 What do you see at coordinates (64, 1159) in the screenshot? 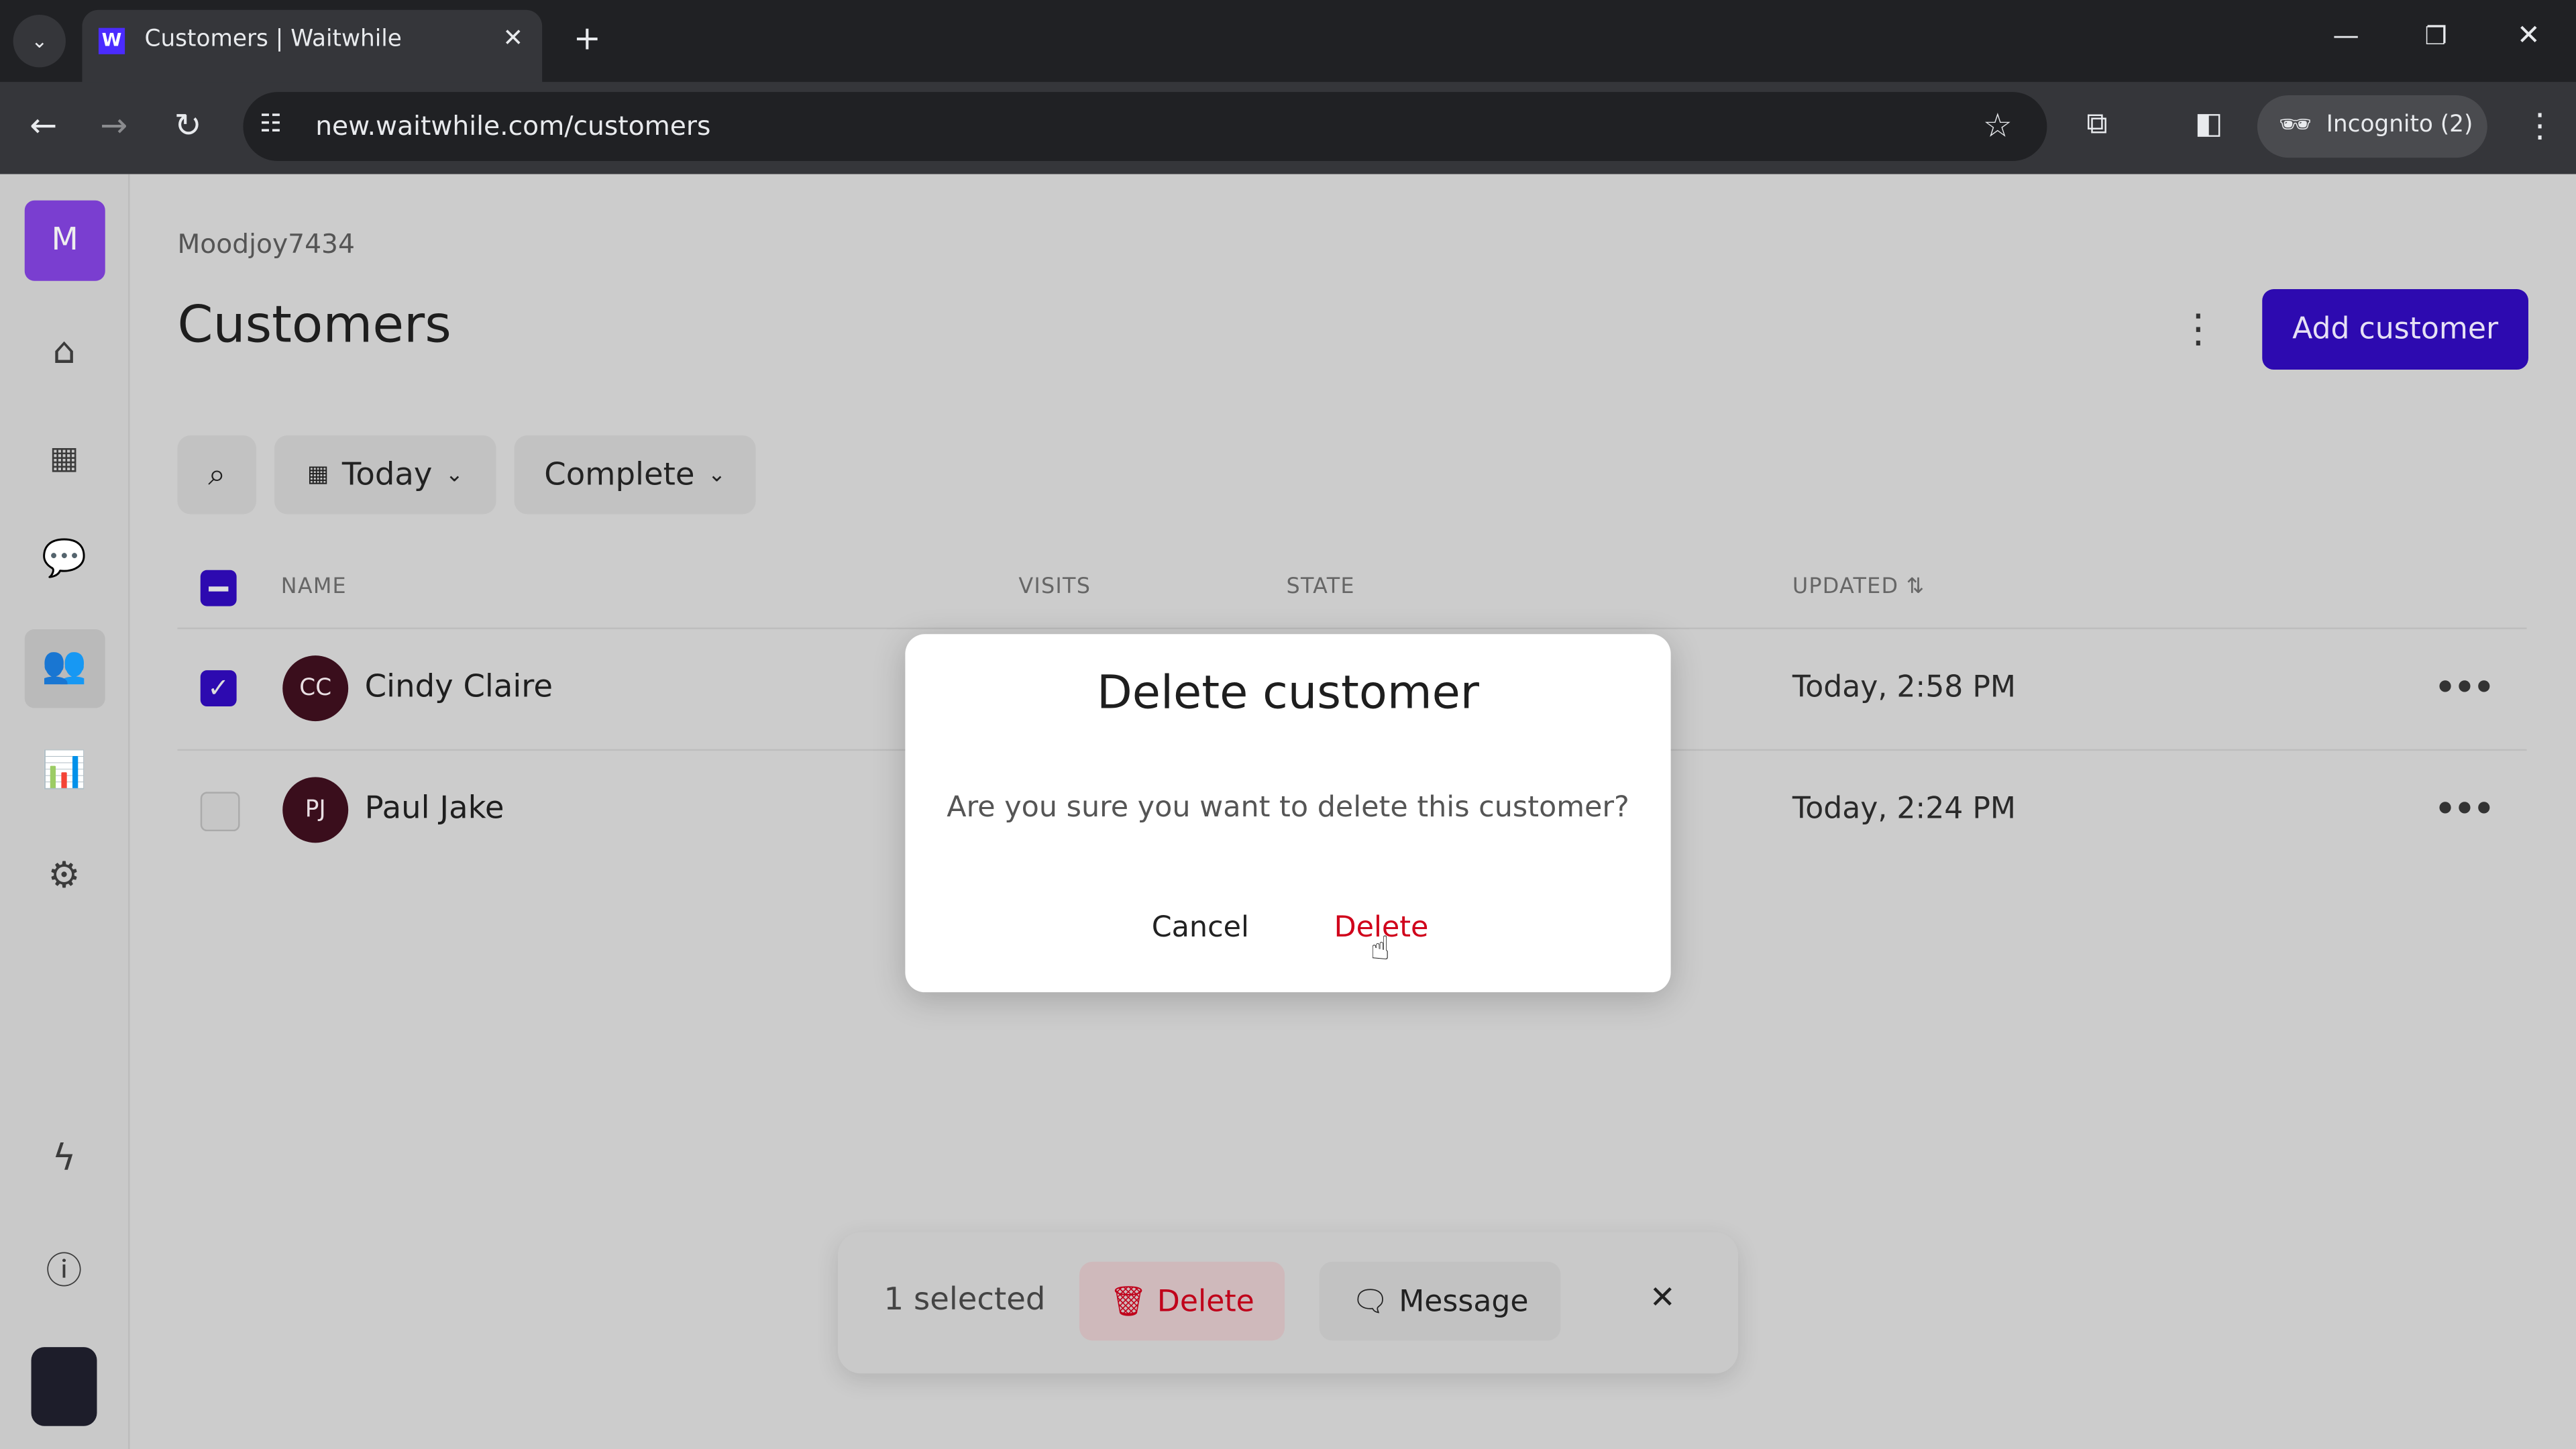
I see `lightning-icon: ϟ` at bounding box center [64, 1159].